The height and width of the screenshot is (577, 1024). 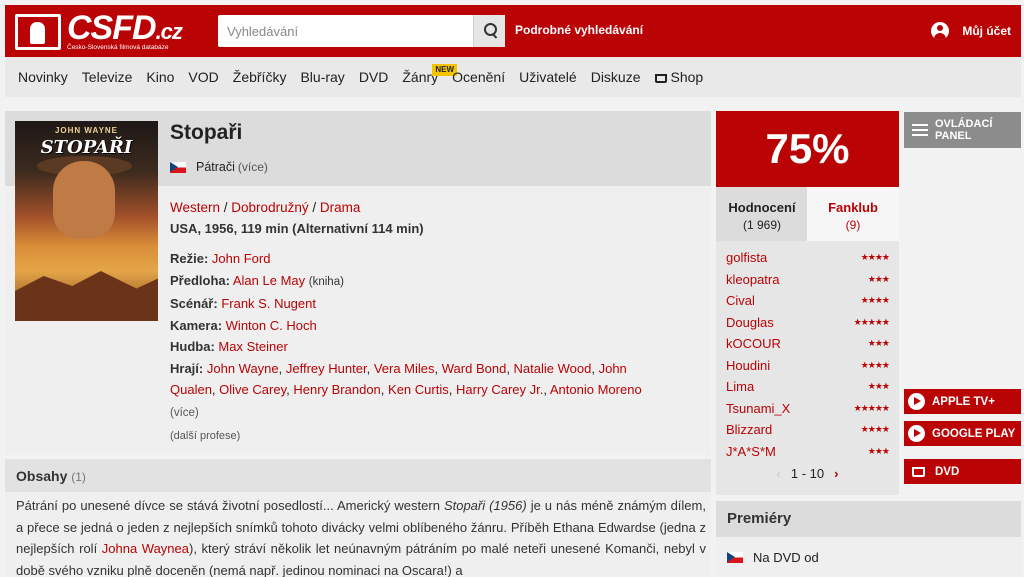 I want to click on genre-link: Dobrodružný, so click(x=269, y=207).